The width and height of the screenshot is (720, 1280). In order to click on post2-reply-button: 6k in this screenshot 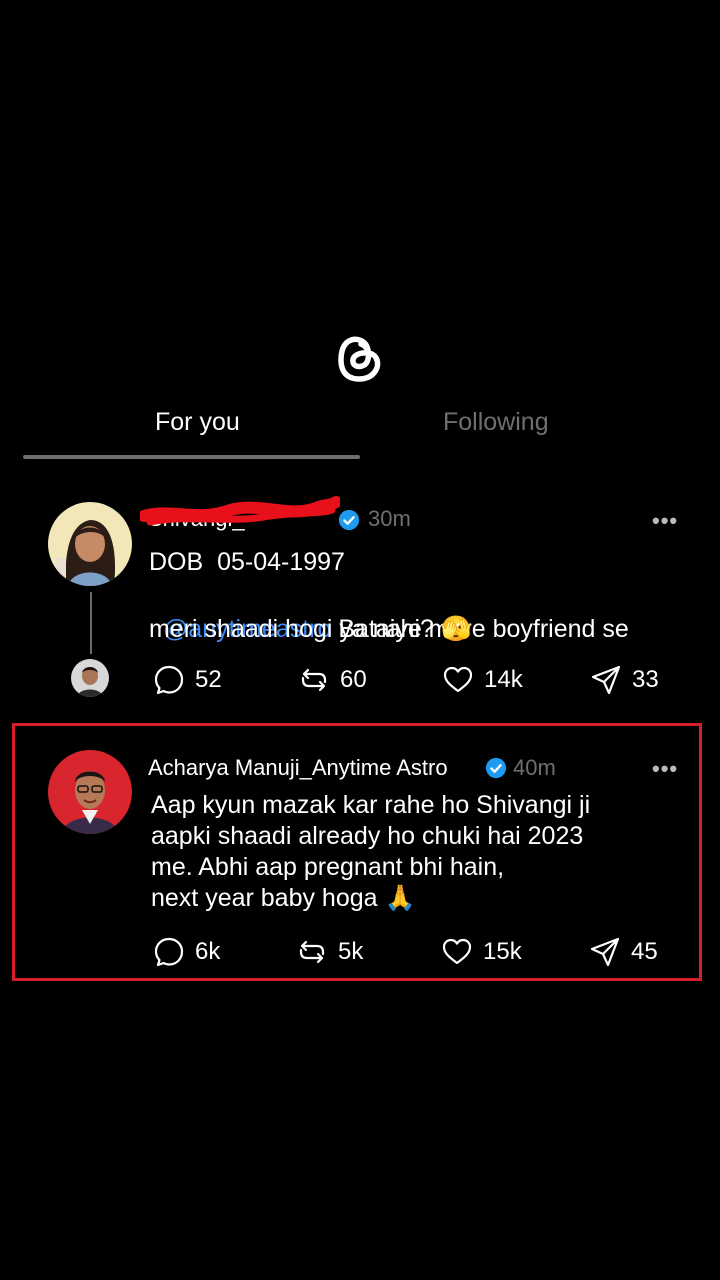, I will do `click(186, 952)`.